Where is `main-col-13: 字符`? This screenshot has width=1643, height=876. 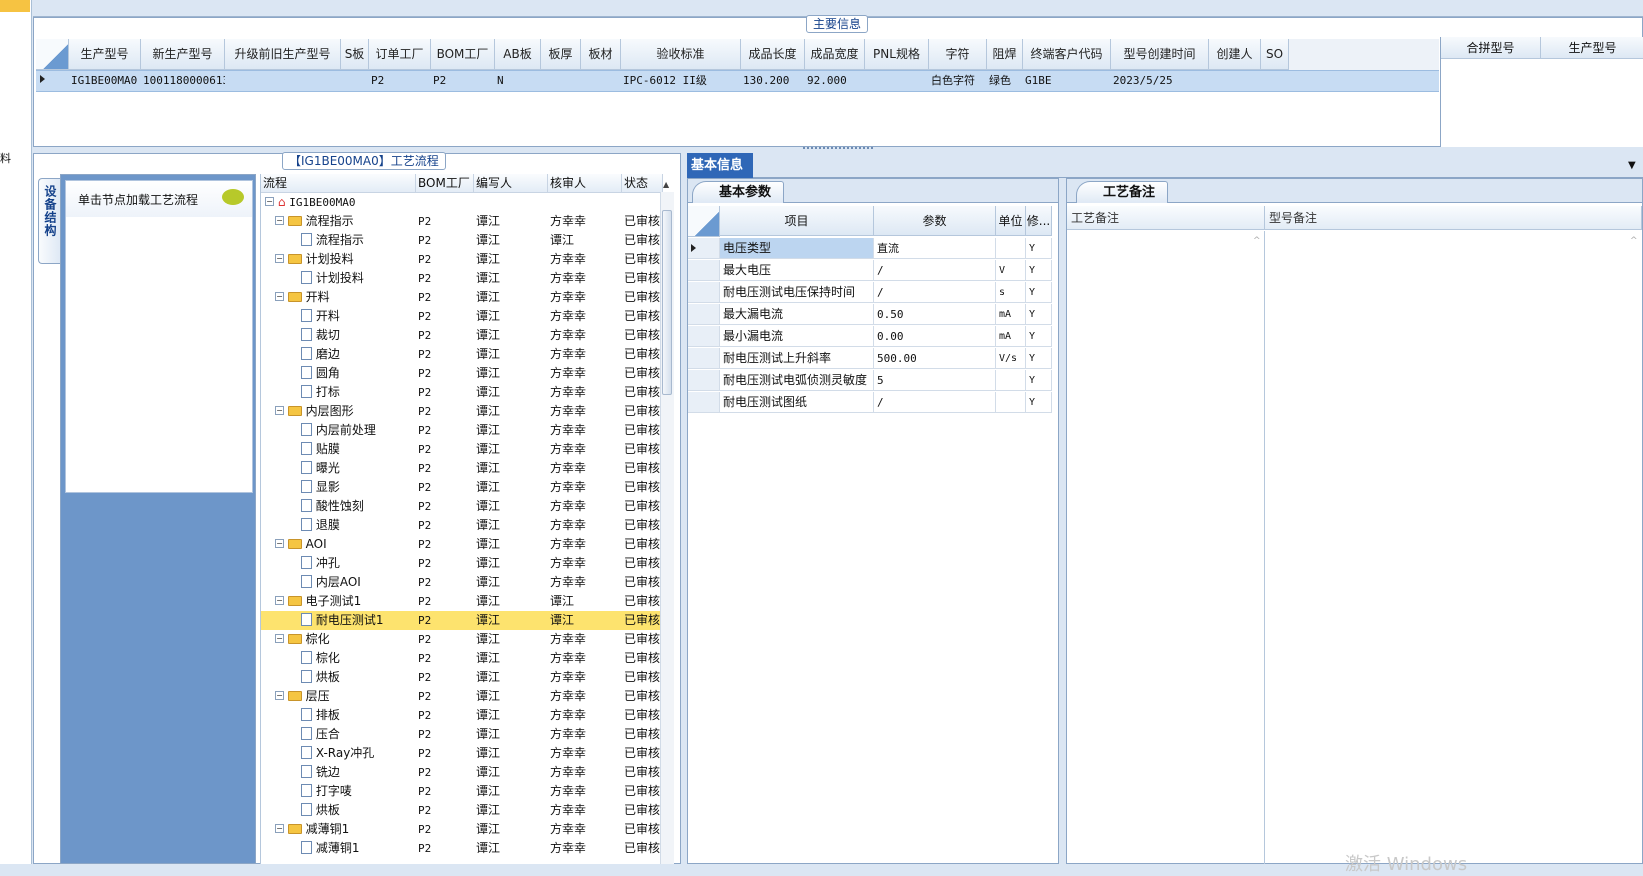
main-col-13: 字符 is located at coordinates (958, 54).